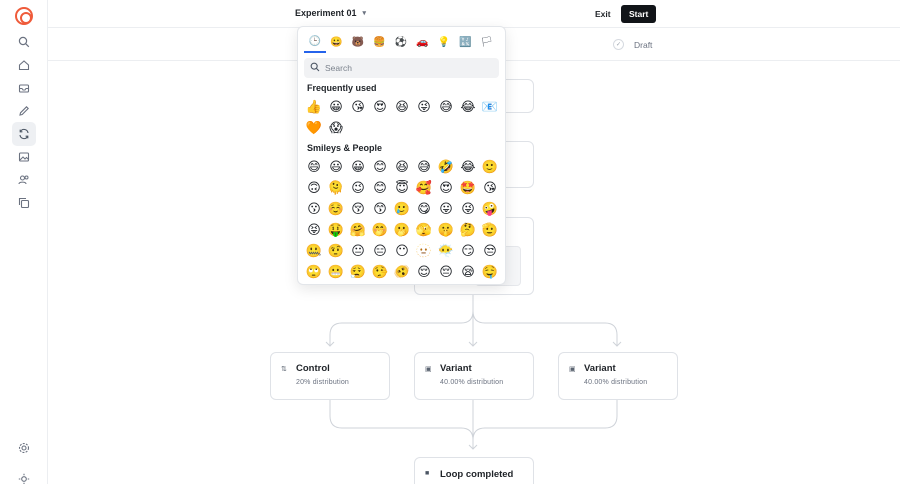 The image size is (900, 484). What do you see at coordinates (468, 188) in the screenshot?
I see `emoji-button: 🤩` at bounding box center [468, 188].